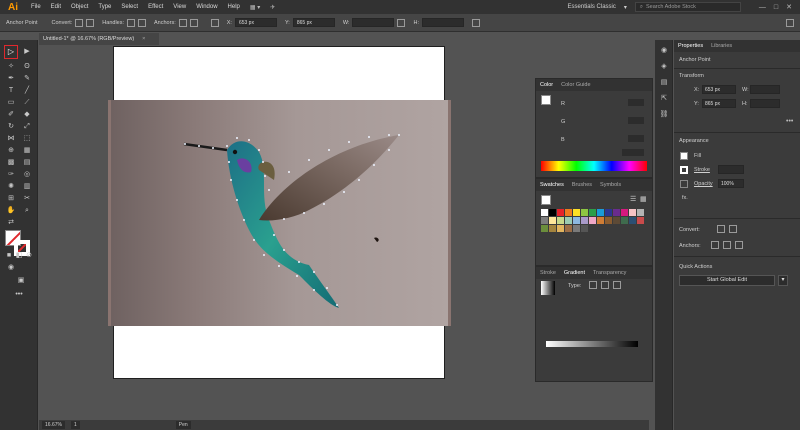  What do you see at coordinates (129, 7) in the screenshot?
I see `menu-select: Select` at bounding box center [129, 7].